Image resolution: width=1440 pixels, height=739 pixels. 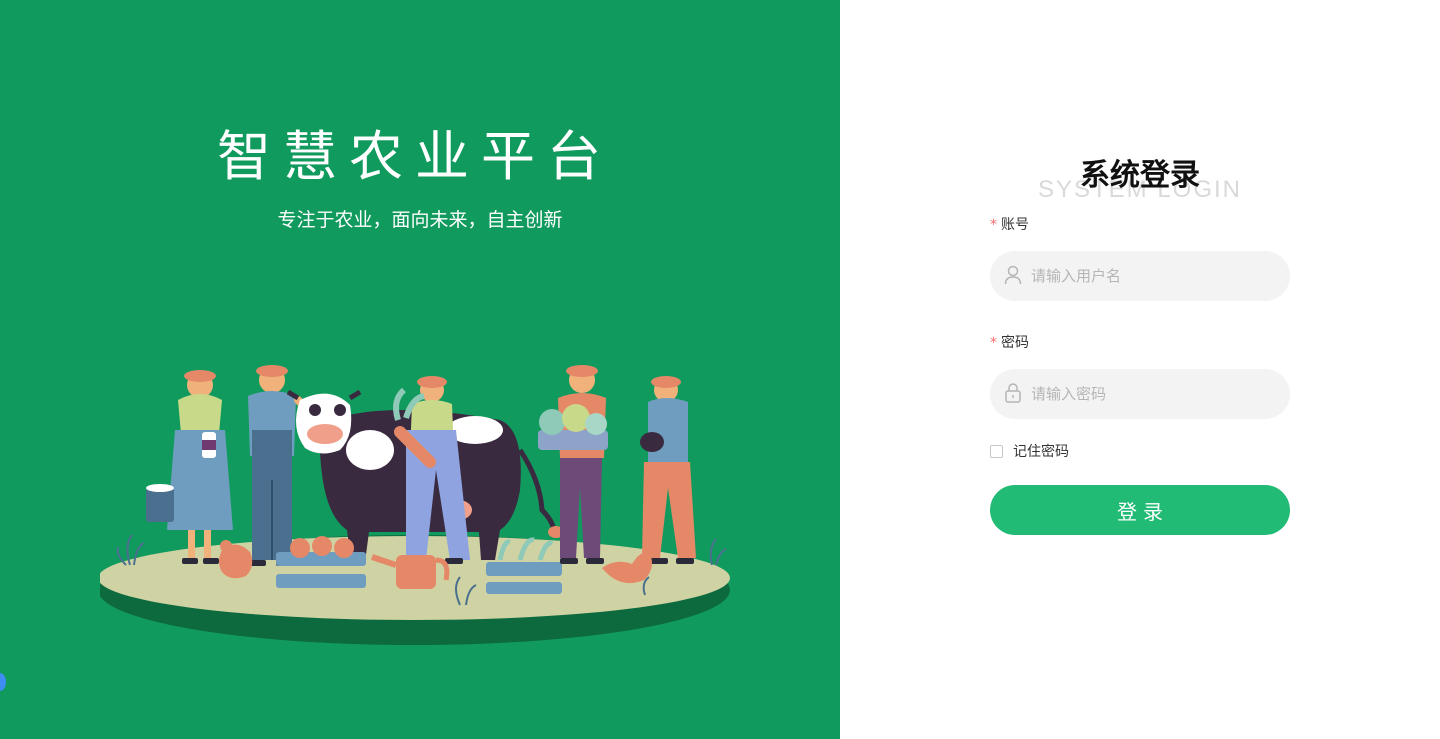 I want to click on password-input, so click(x=1151, y=394).